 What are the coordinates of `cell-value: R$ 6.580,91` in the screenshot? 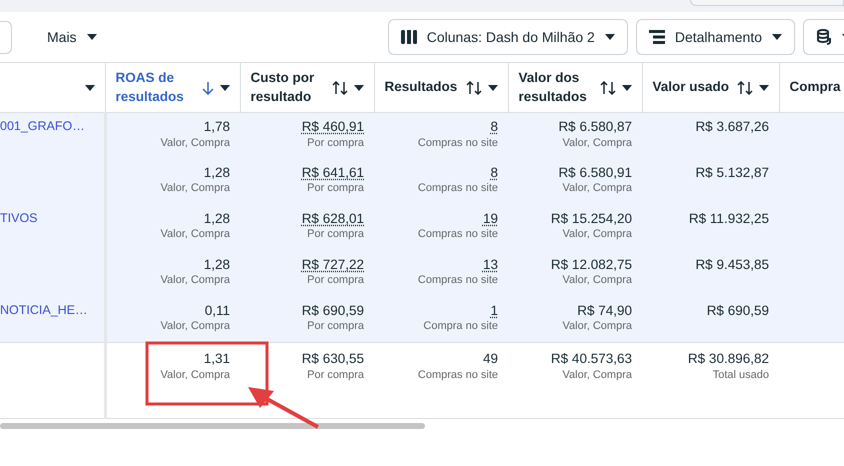 It's located at (594, 173).